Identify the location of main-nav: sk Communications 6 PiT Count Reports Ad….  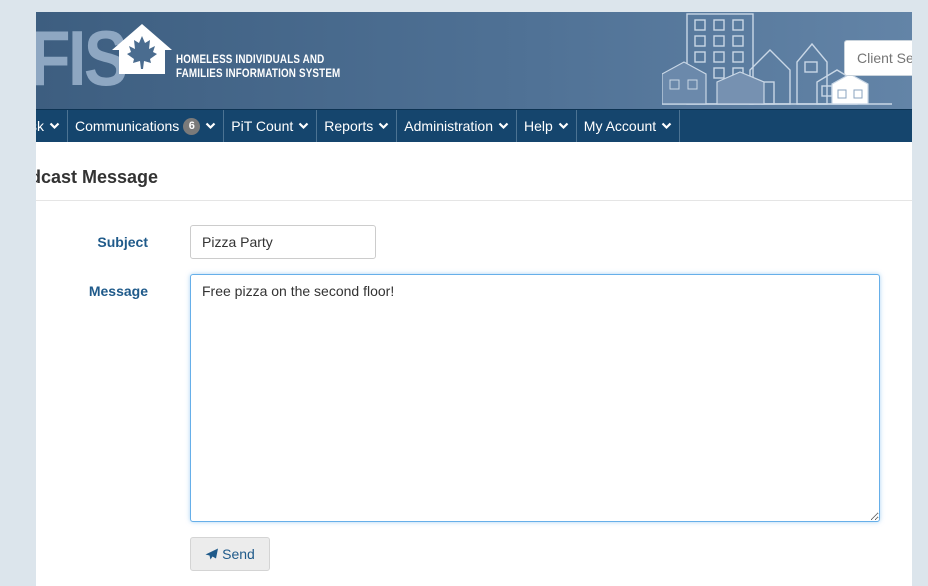
(474, 125).